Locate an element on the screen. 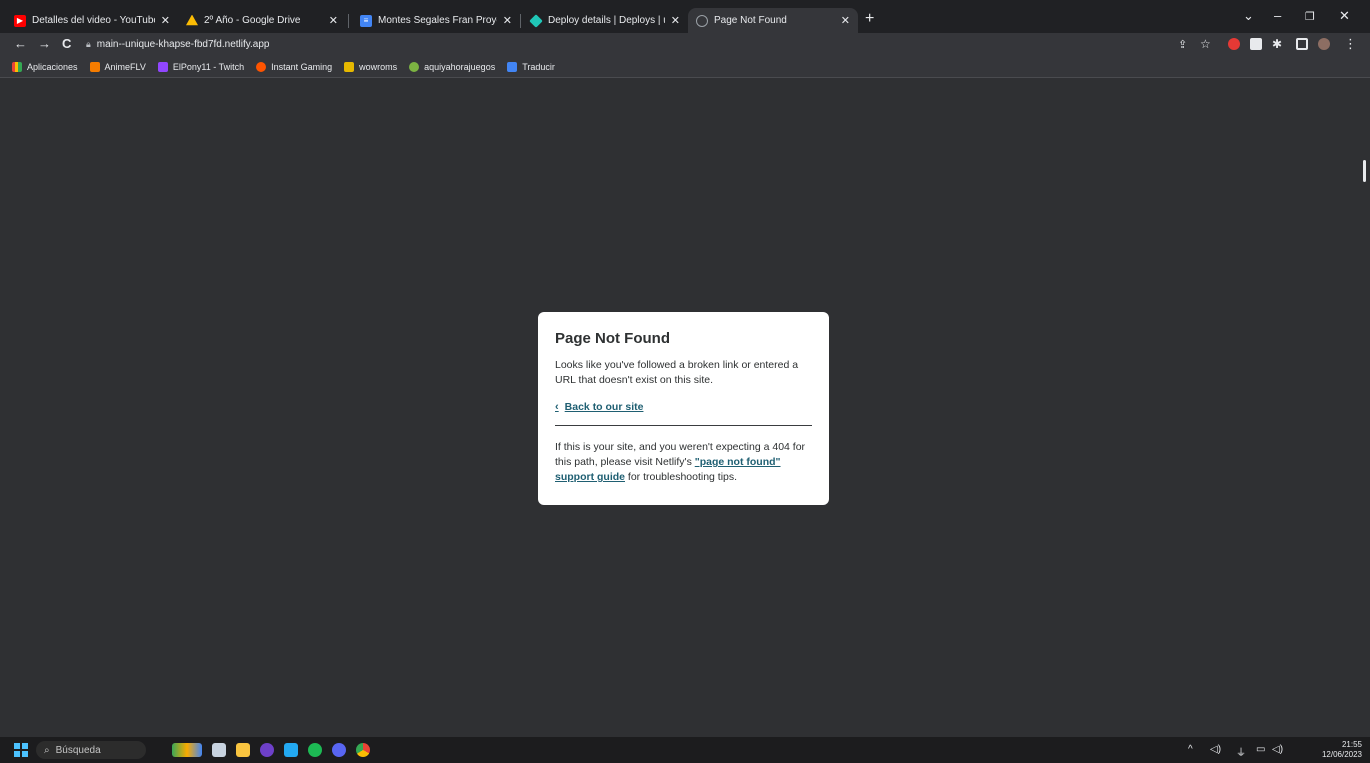  restore-button: ❐ is located at coordinates (1310, 16).